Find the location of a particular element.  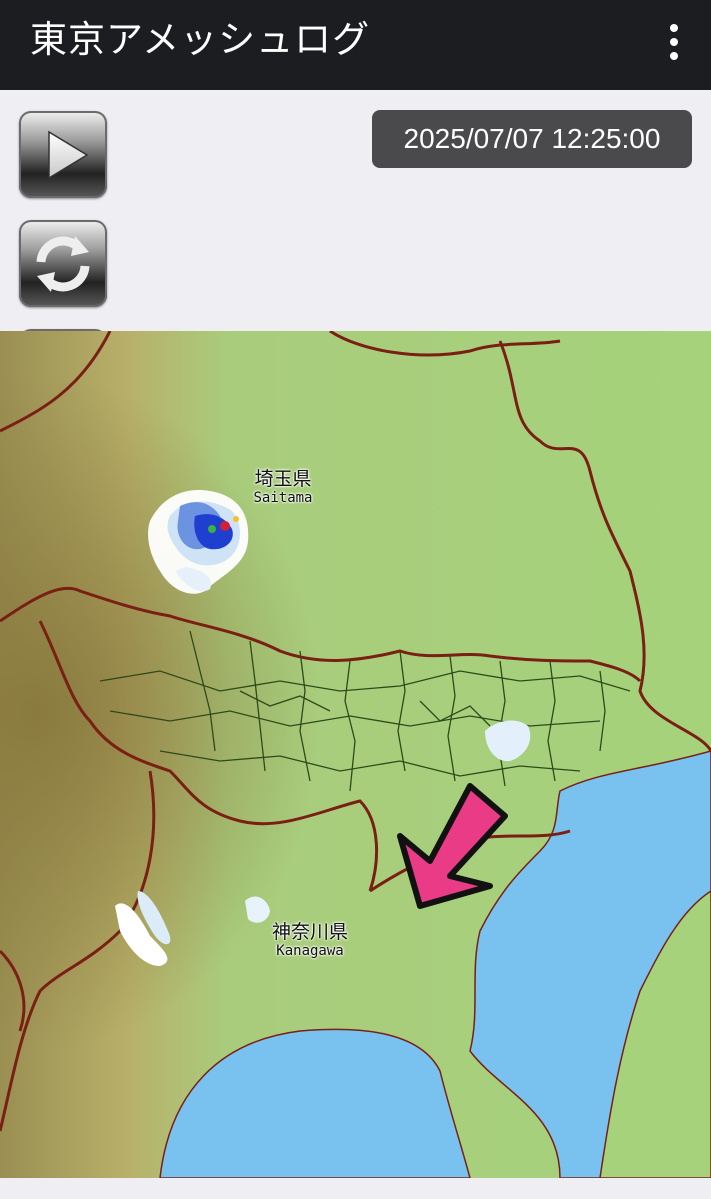

label-saitama-en: Saitama is located at coordinates (283, 498).